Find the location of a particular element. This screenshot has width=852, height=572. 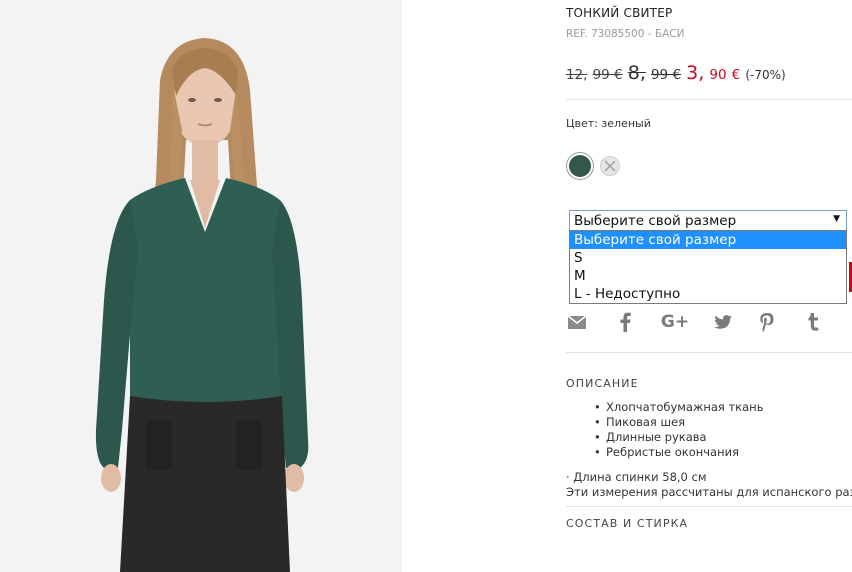

color-swatch-unavailable is located at coordinates (610, 166).